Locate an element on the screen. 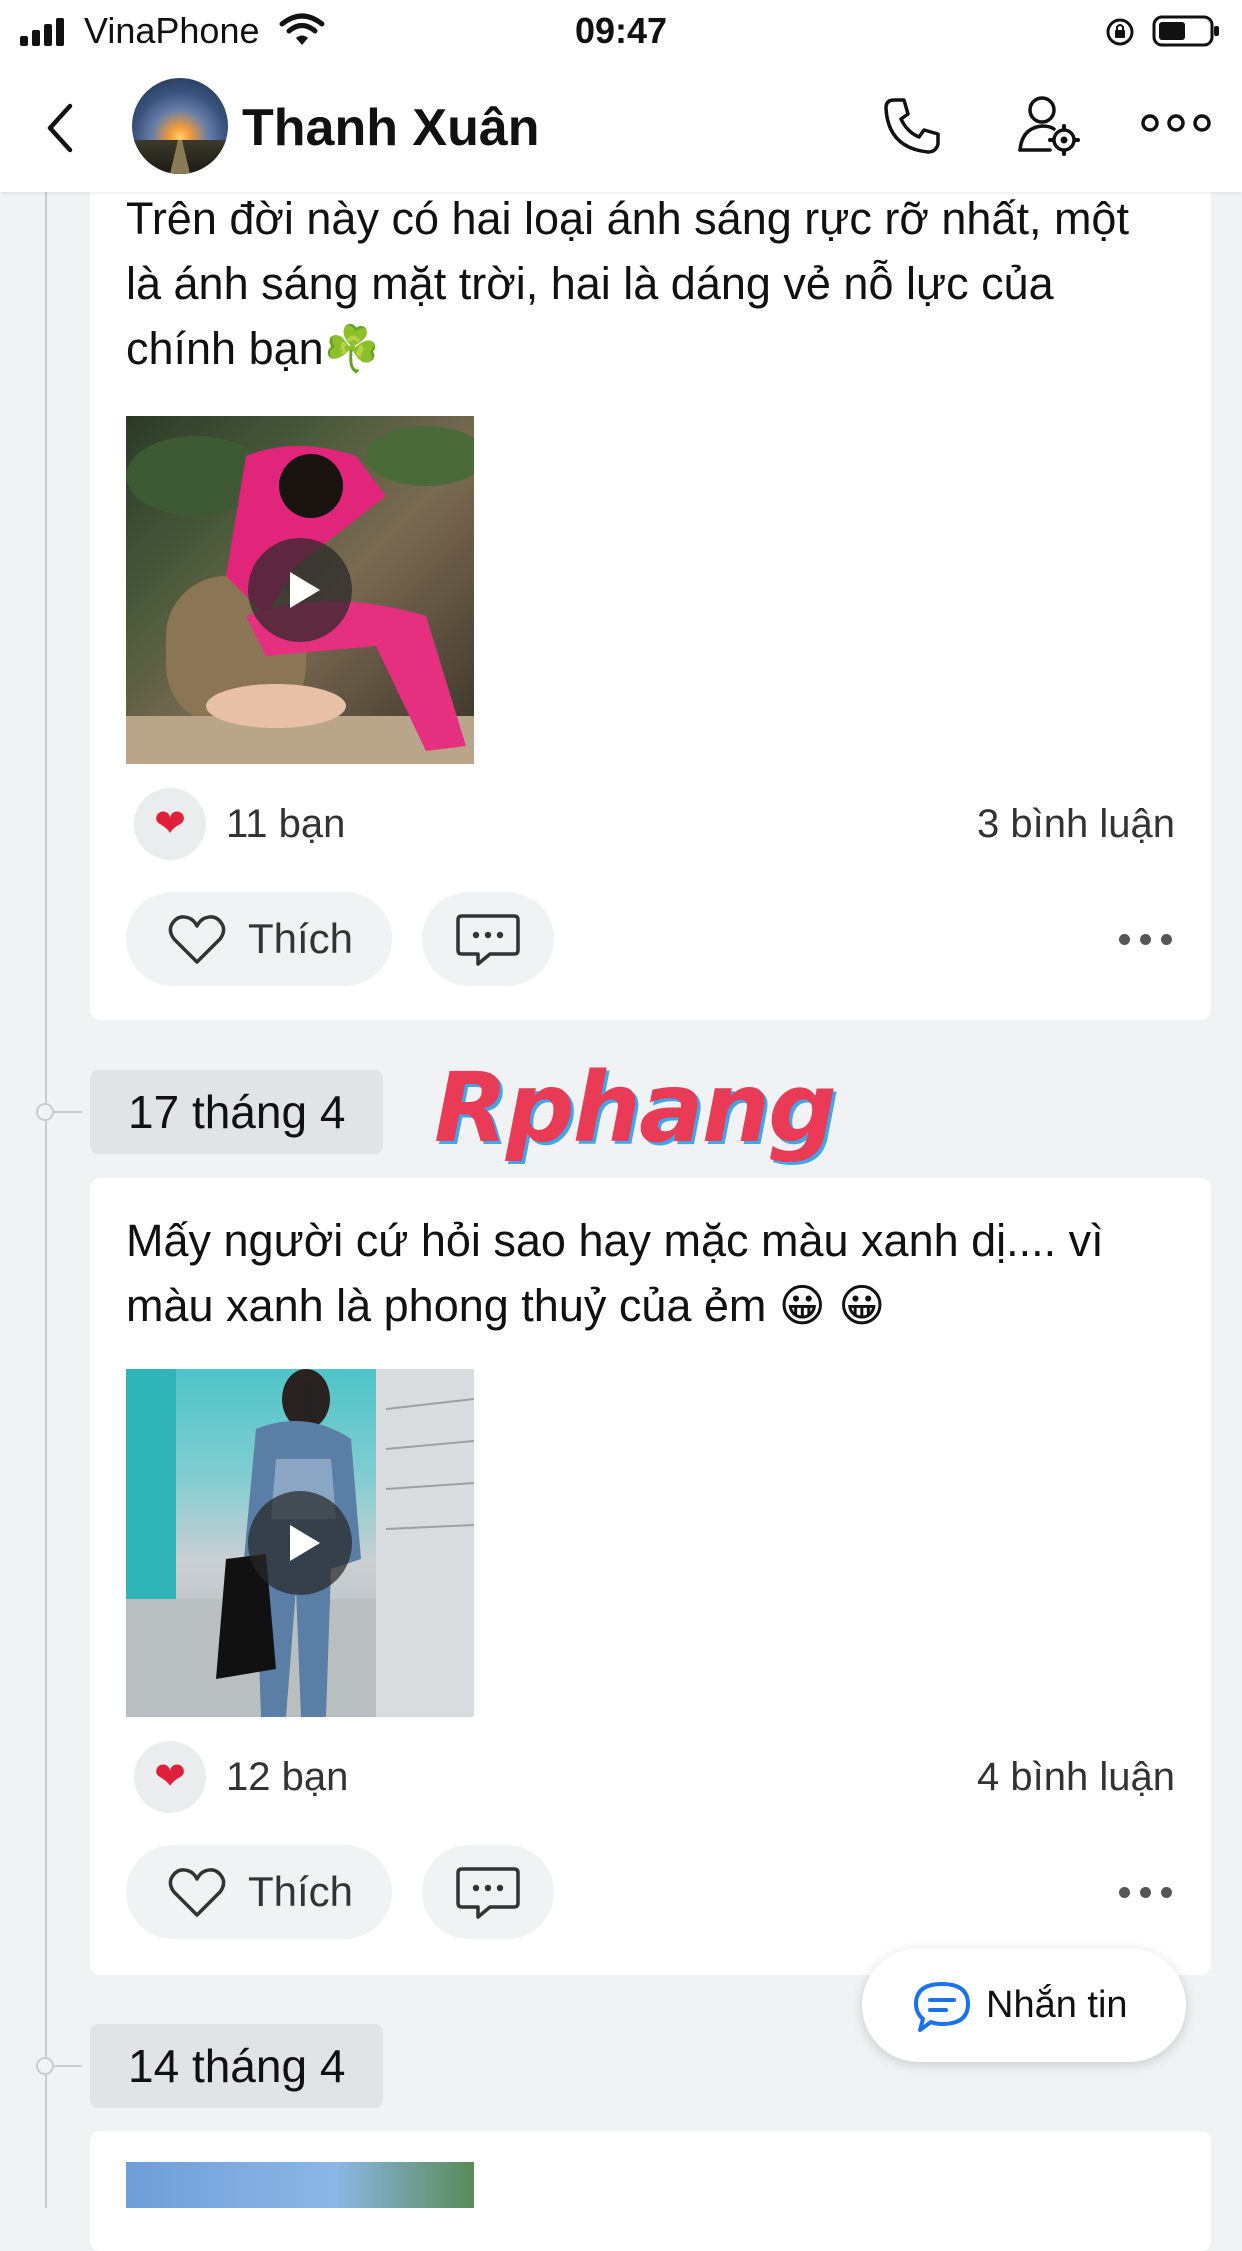 The image size is (1242, 2251). profile-name: Thanh Xuân is located at coordinates (391, 128).